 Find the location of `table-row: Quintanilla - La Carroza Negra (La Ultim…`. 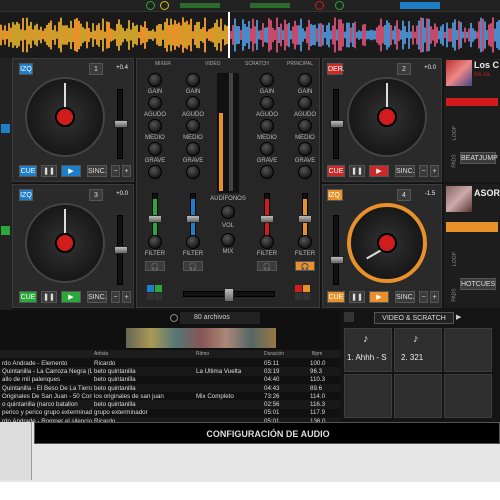

table-row: Quintanilla - La Carroza Negra (La Ultim… is located at coordinates (170, 371).